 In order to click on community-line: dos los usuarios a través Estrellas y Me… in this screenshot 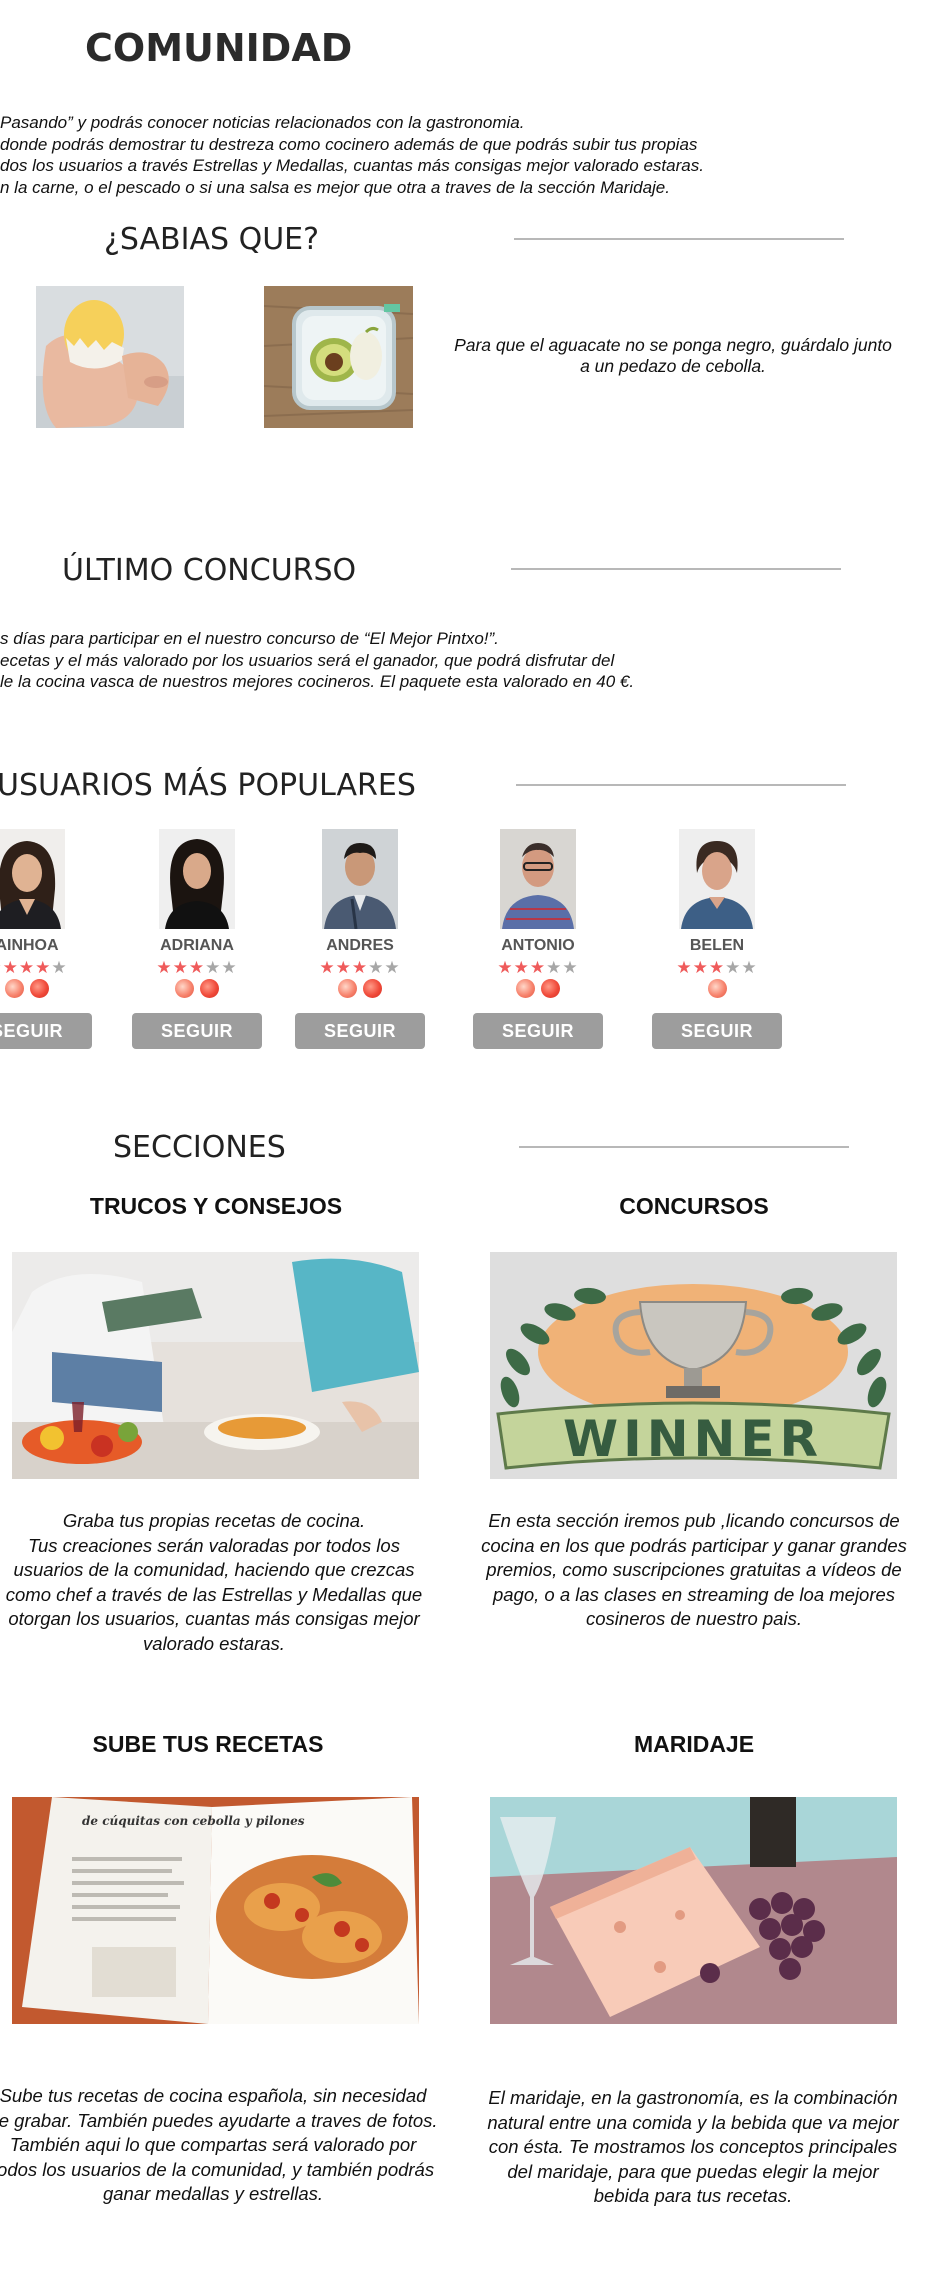, I will do `click(352, 165)`.